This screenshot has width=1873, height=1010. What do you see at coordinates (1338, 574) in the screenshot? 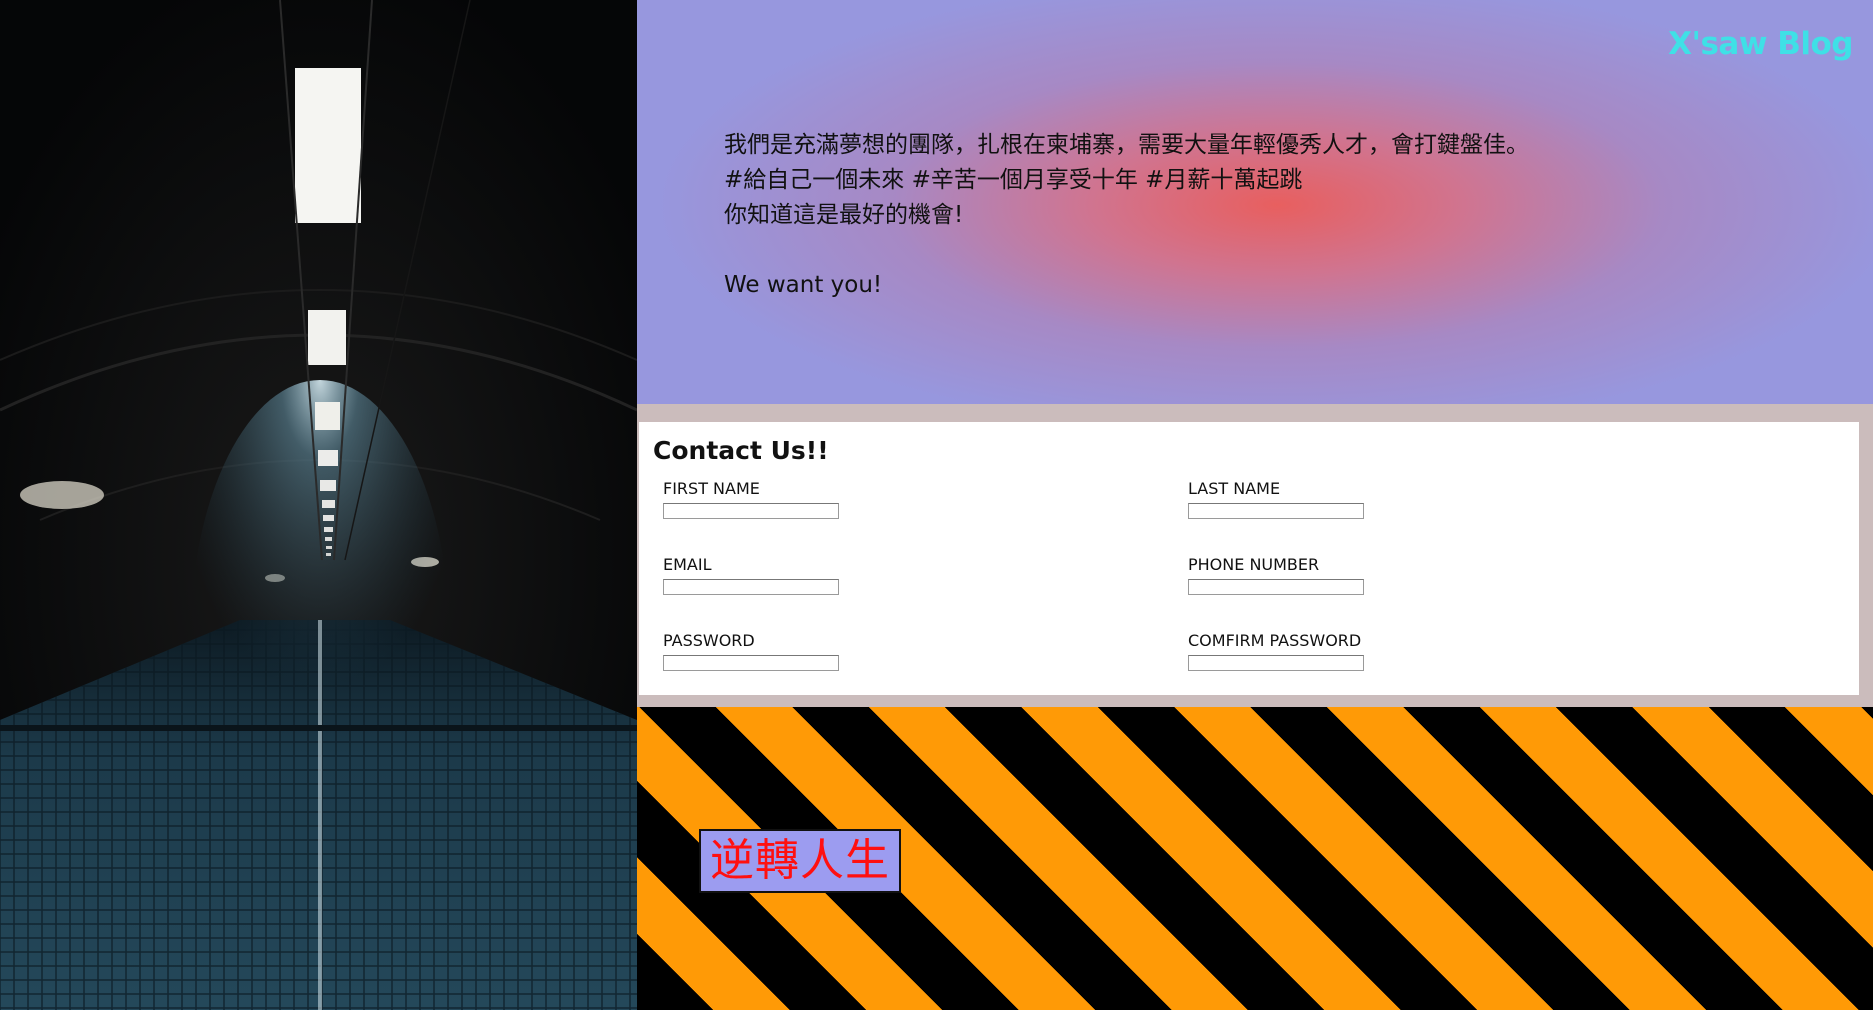
I see `phone-group: PHONE NUMBER` at bounding box center [1338, 574].